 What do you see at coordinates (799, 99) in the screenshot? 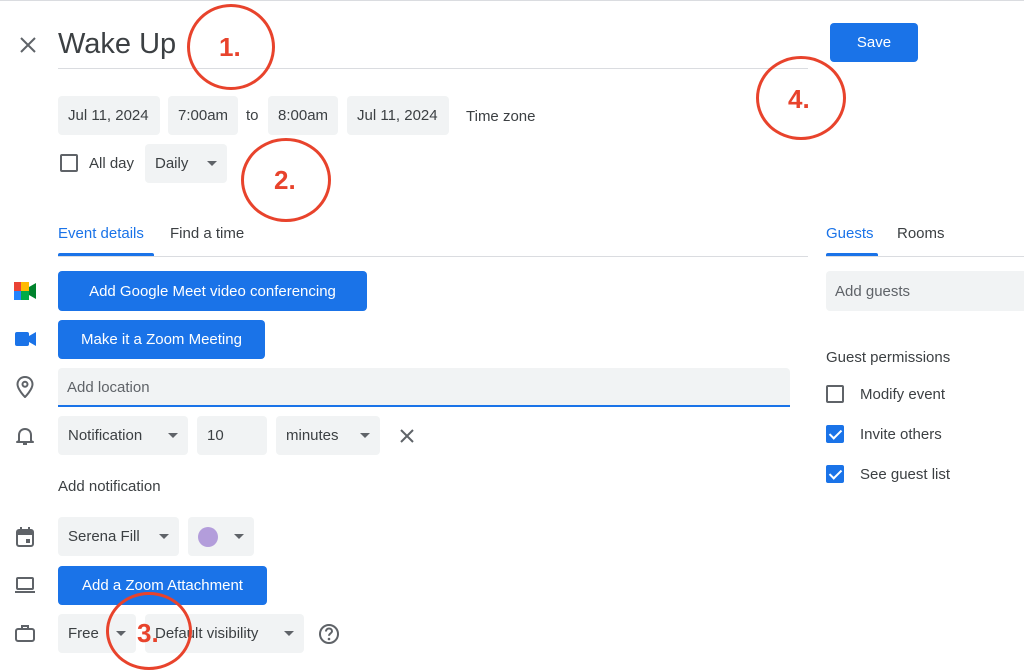
I see `annotation-label-4: 4.` at bounding box center [799, 99].